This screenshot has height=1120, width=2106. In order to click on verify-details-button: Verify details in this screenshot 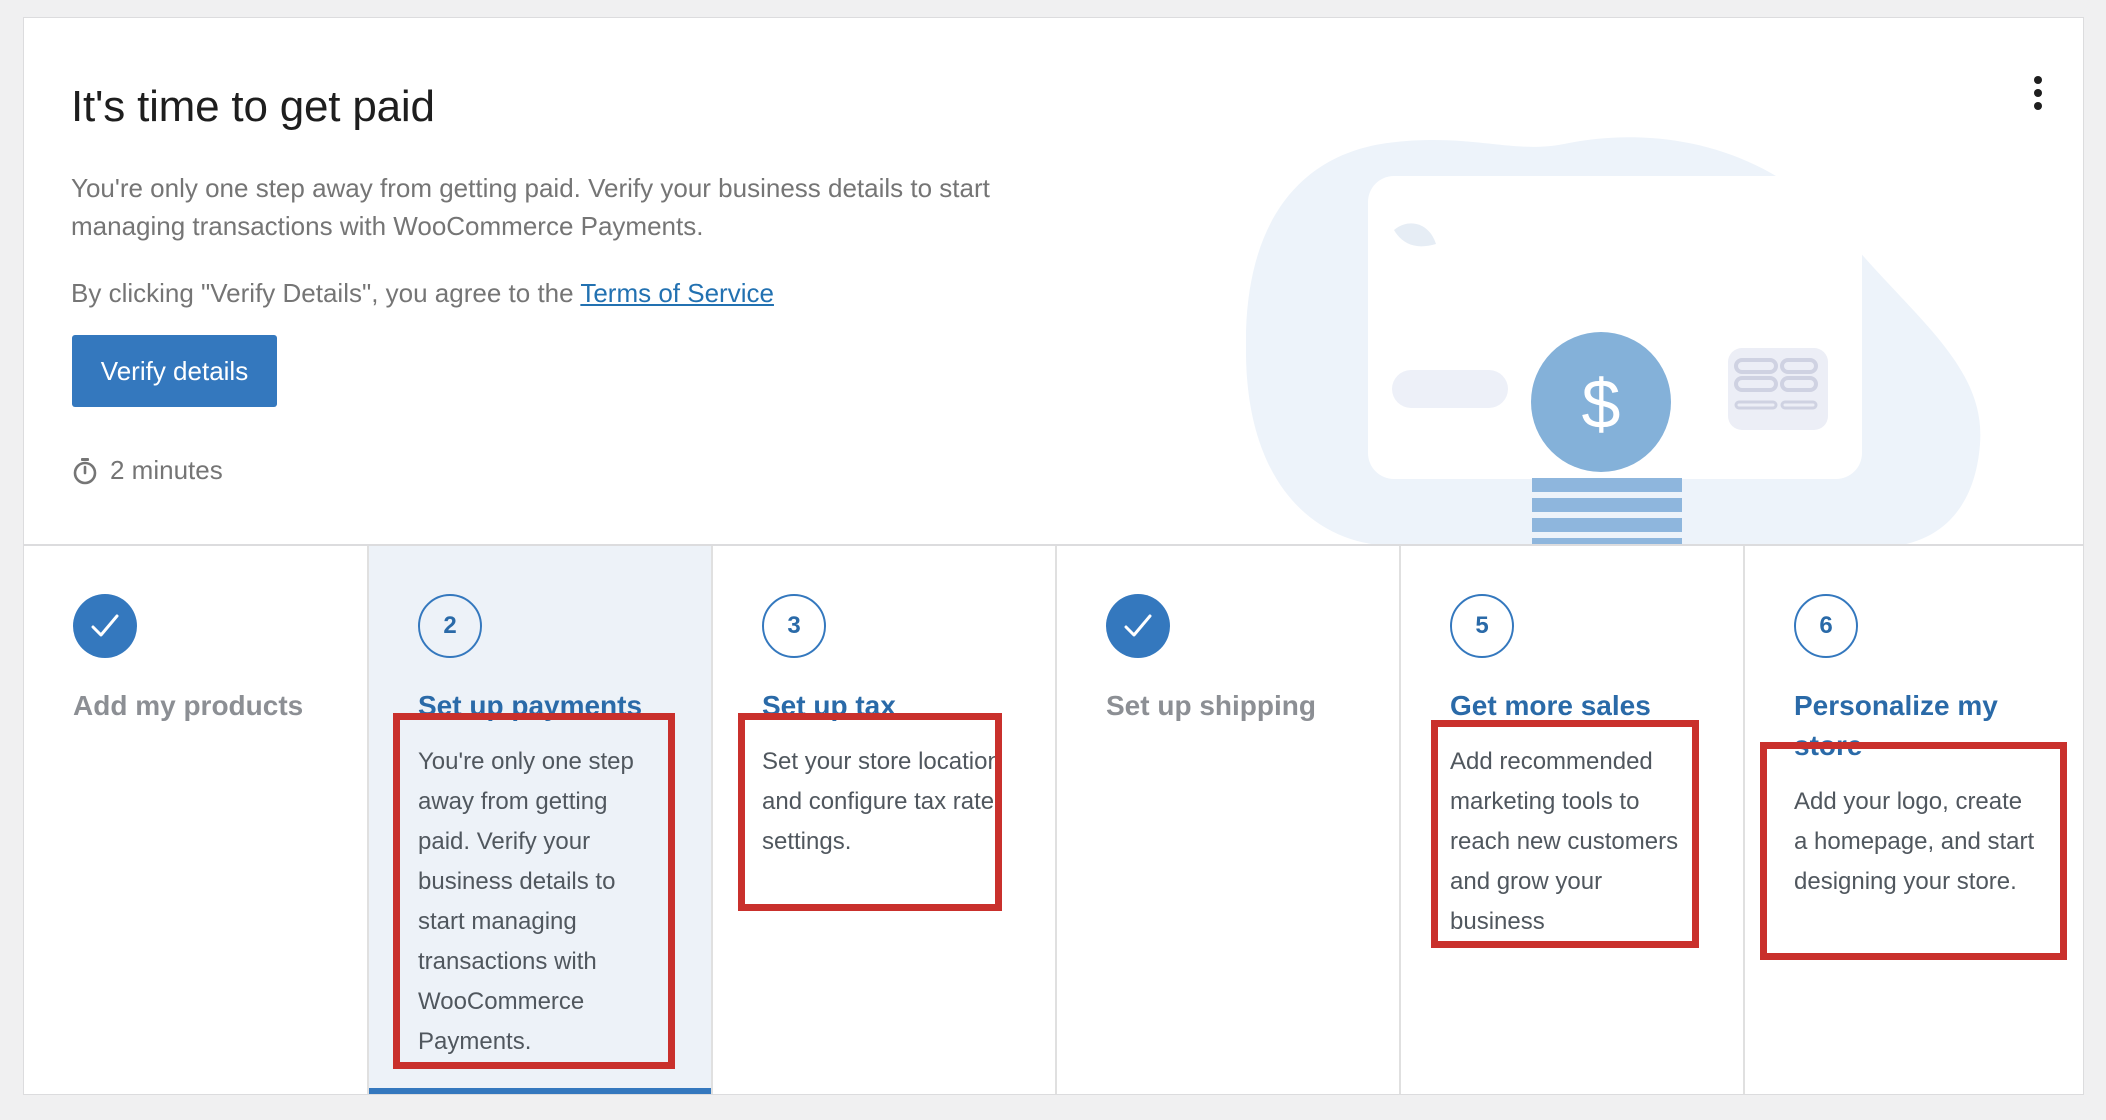, I will do `click(174, 371)`.